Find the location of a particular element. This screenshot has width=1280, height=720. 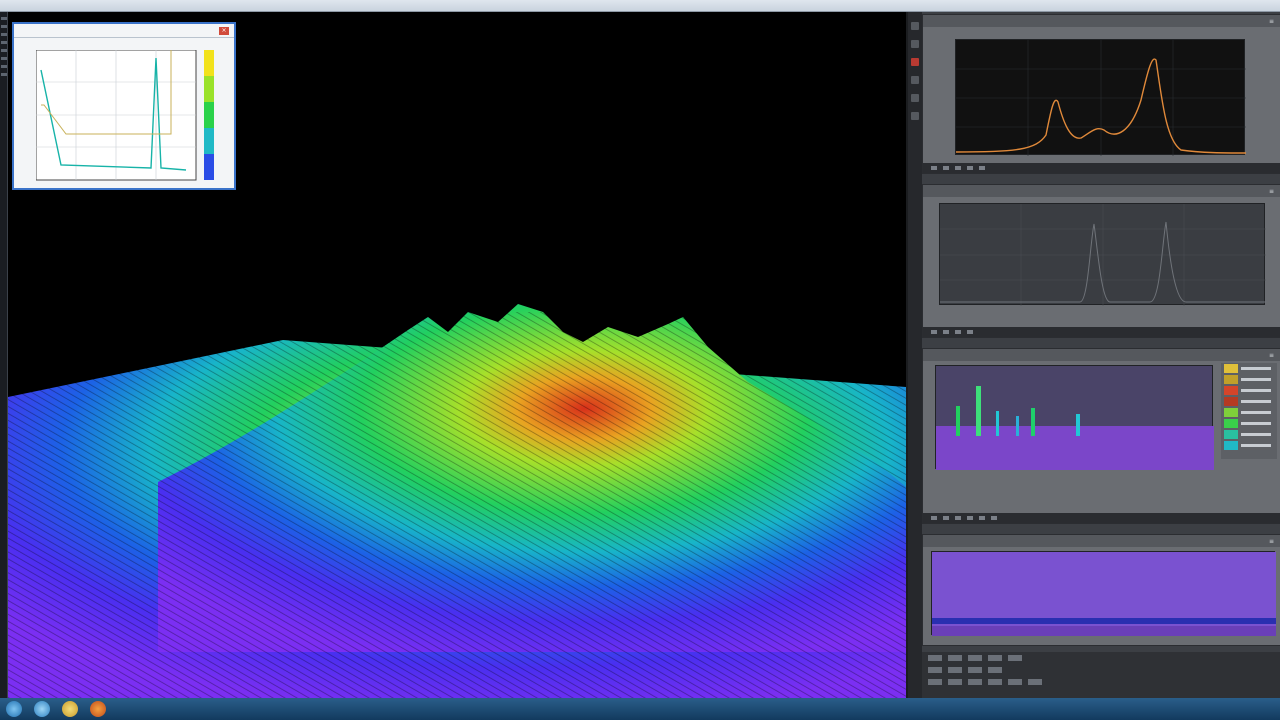

windows-orb-icon is located at coordinates (14, 709).